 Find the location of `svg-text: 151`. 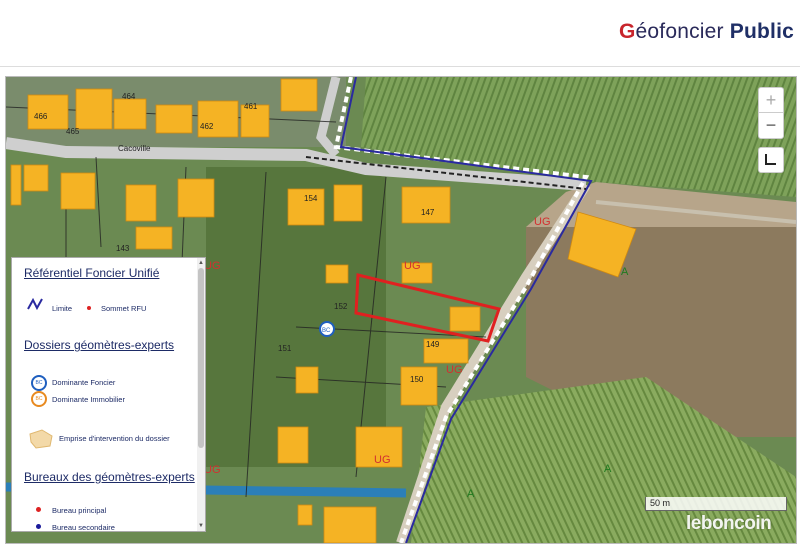

svg-text: 151 is located at coordinates (285, 348).